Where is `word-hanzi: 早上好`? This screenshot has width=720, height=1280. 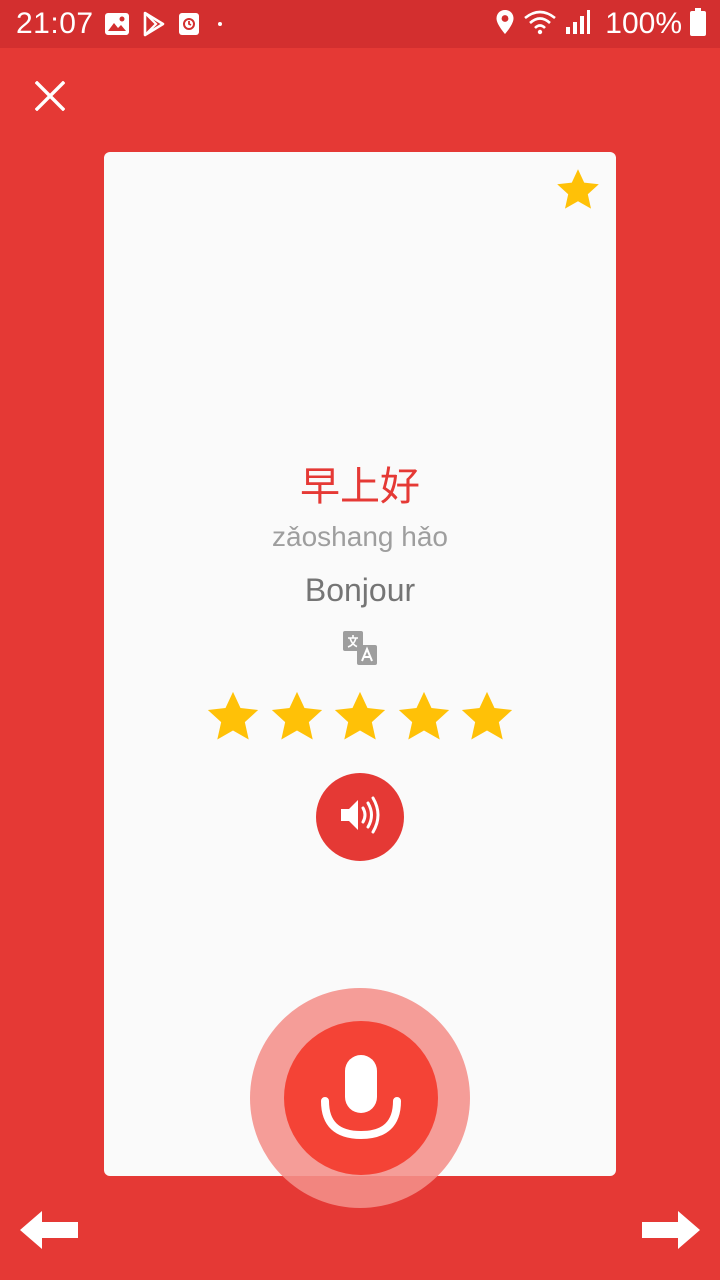 word-hanzi: 早上好 is located at coordinates (360, 487).